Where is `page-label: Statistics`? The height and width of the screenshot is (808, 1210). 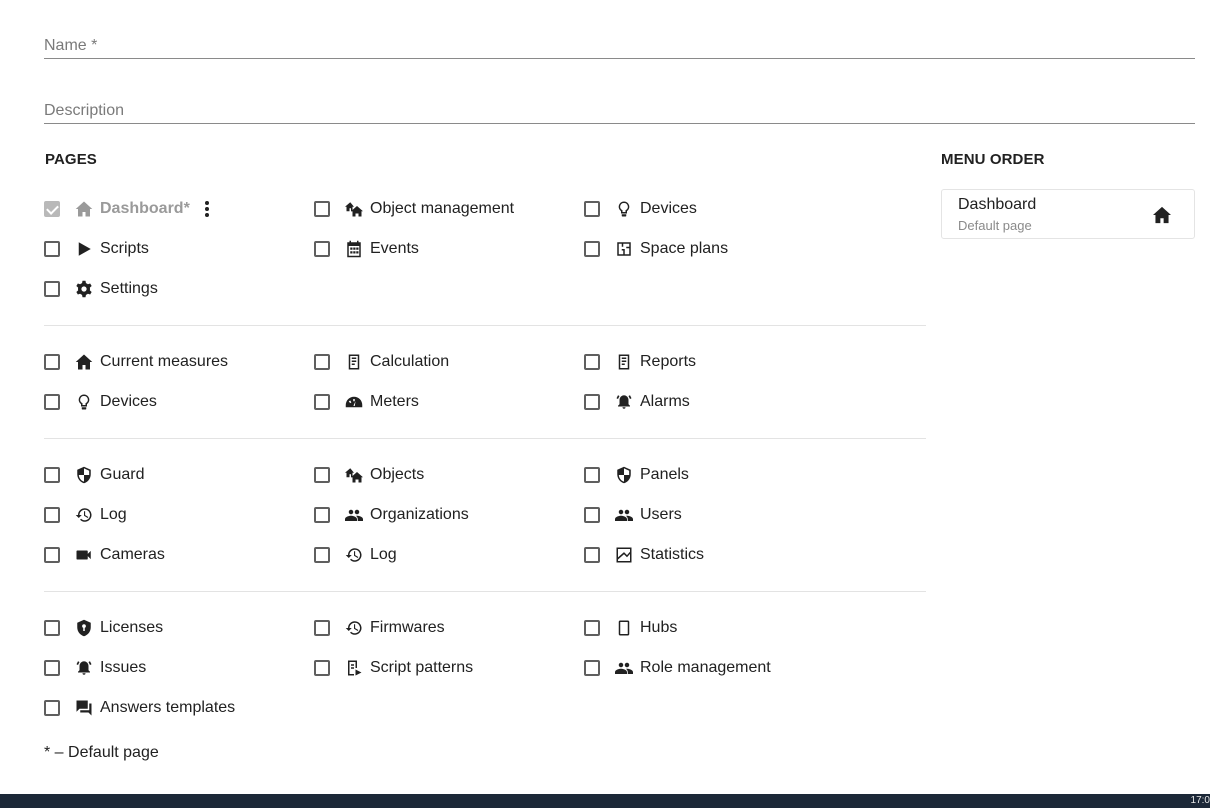
page-label: Statistics is located at coordinates (672, 554).